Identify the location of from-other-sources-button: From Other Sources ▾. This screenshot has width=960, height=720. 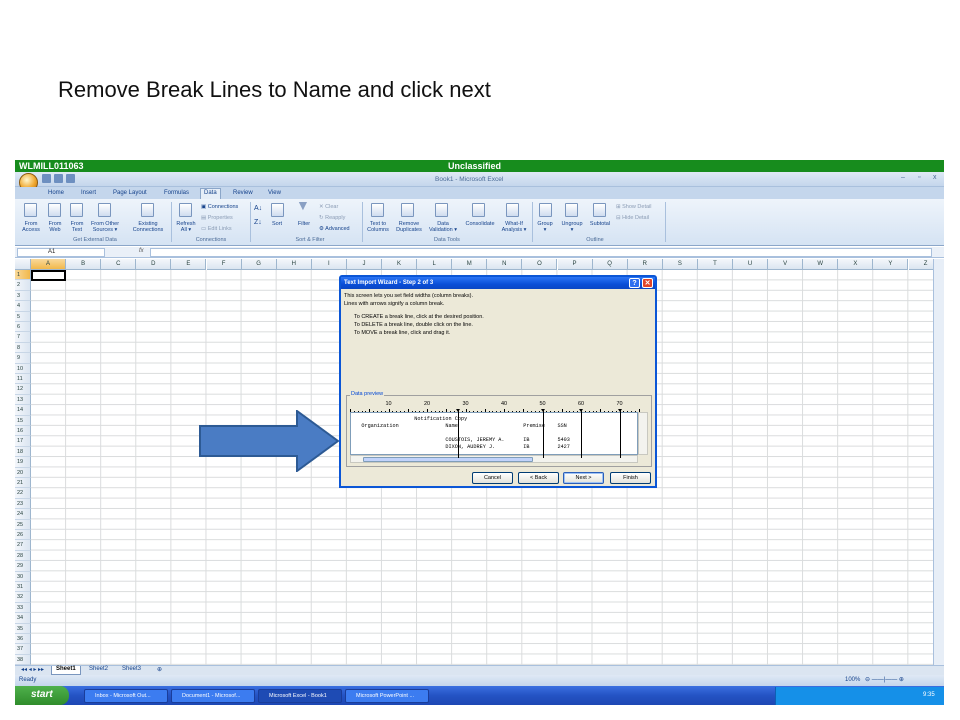
(105, 227).